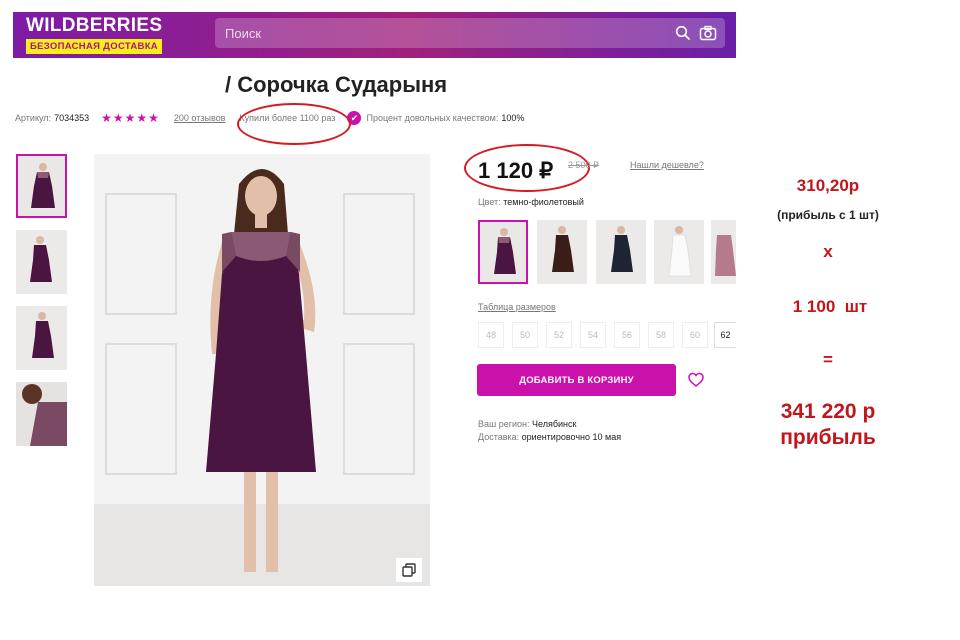 The height and width of the screenshot is (640, 960). I want to click on quality-label: Процент довольных качеством:, so click(432, 118).